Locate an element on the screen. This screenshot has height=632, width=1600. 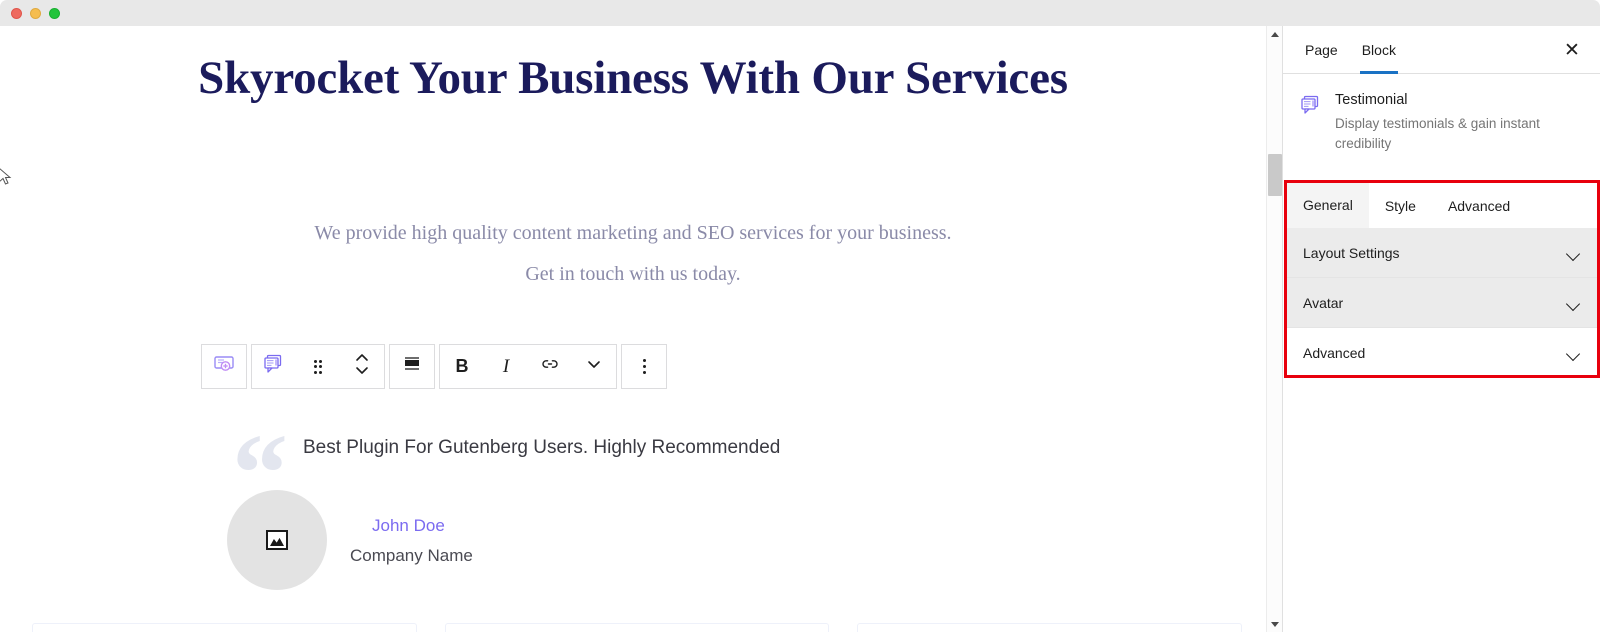
scroll-thumb is located at coordinates (1275, 175).